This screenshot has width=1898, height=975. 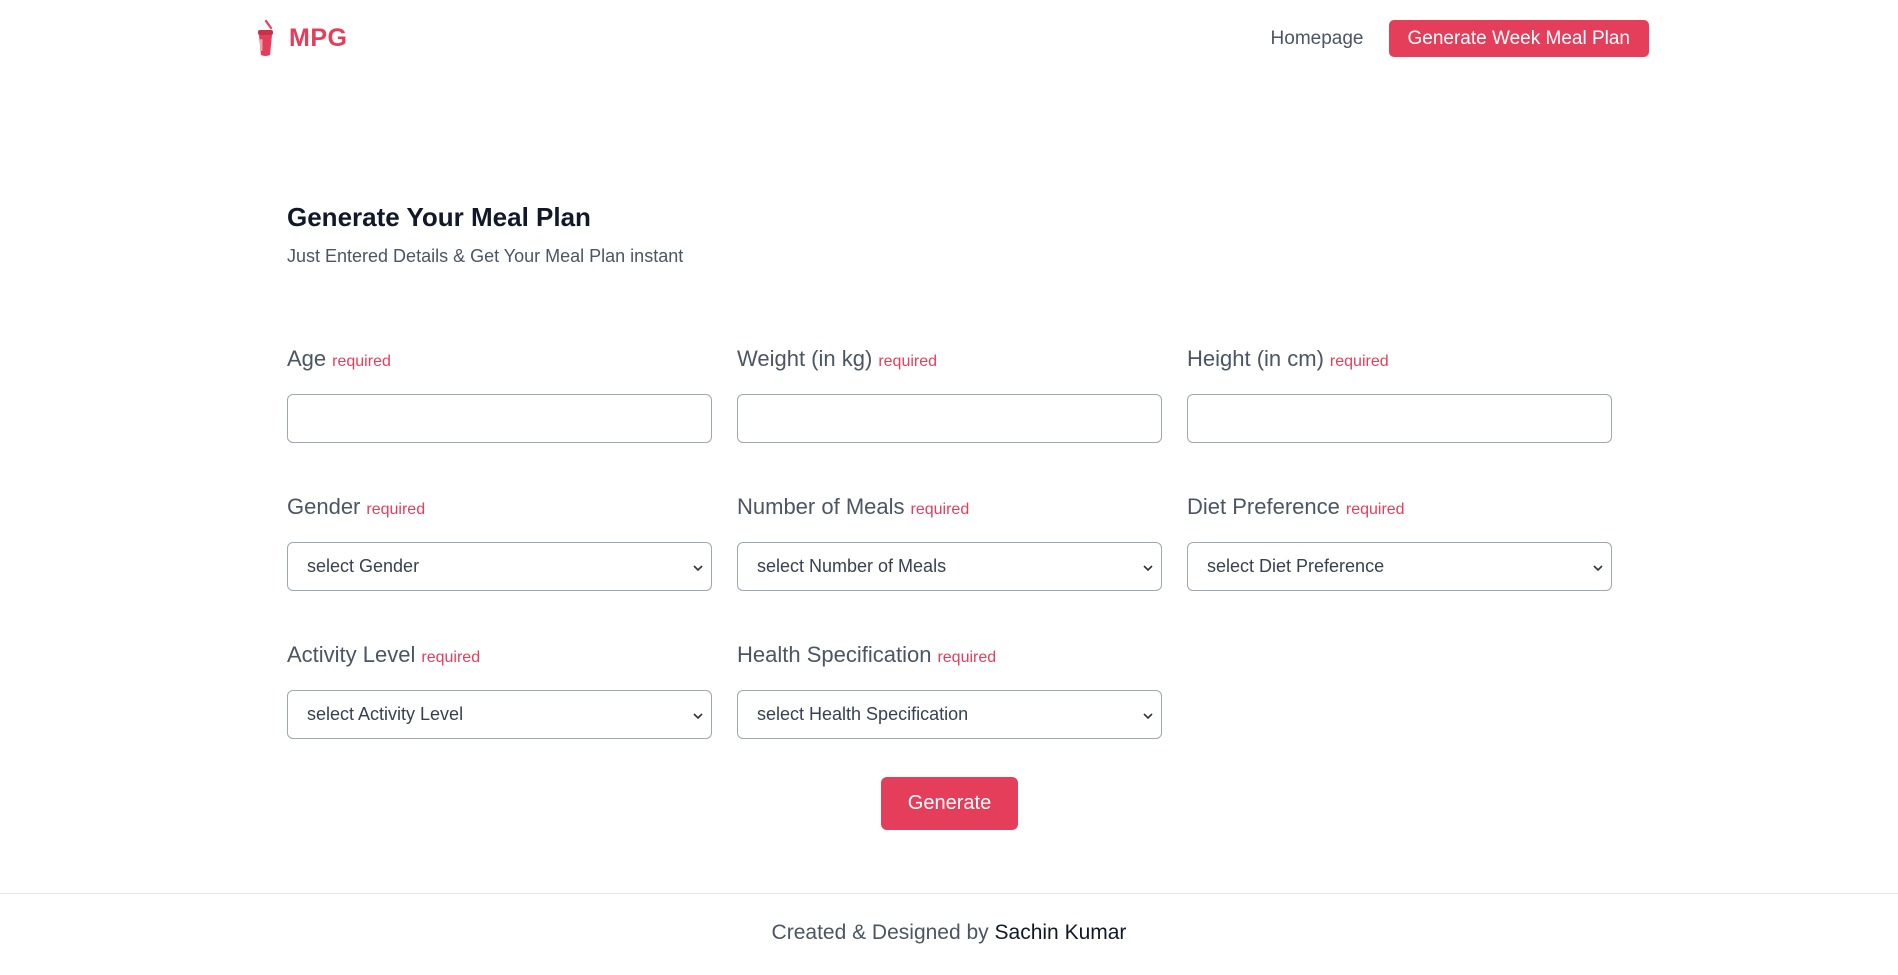 I want to click on weight-field: Weight (in kg) required, so click(x=949, y=394).